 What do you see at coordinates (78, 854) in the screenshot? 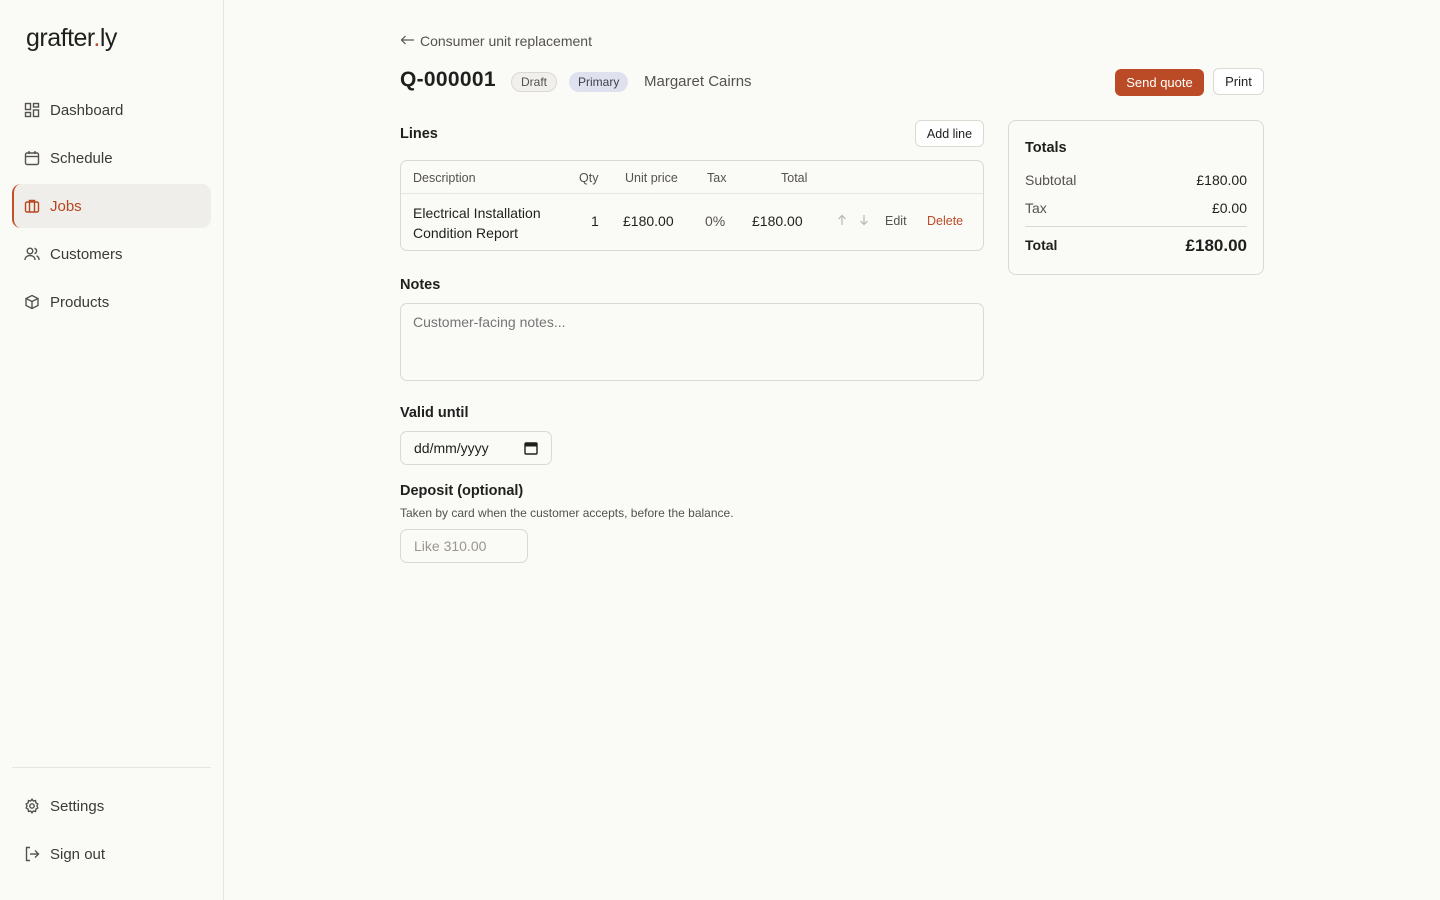
I see `sidebar-item-label: Sign out` at bounding box center [78, 854].